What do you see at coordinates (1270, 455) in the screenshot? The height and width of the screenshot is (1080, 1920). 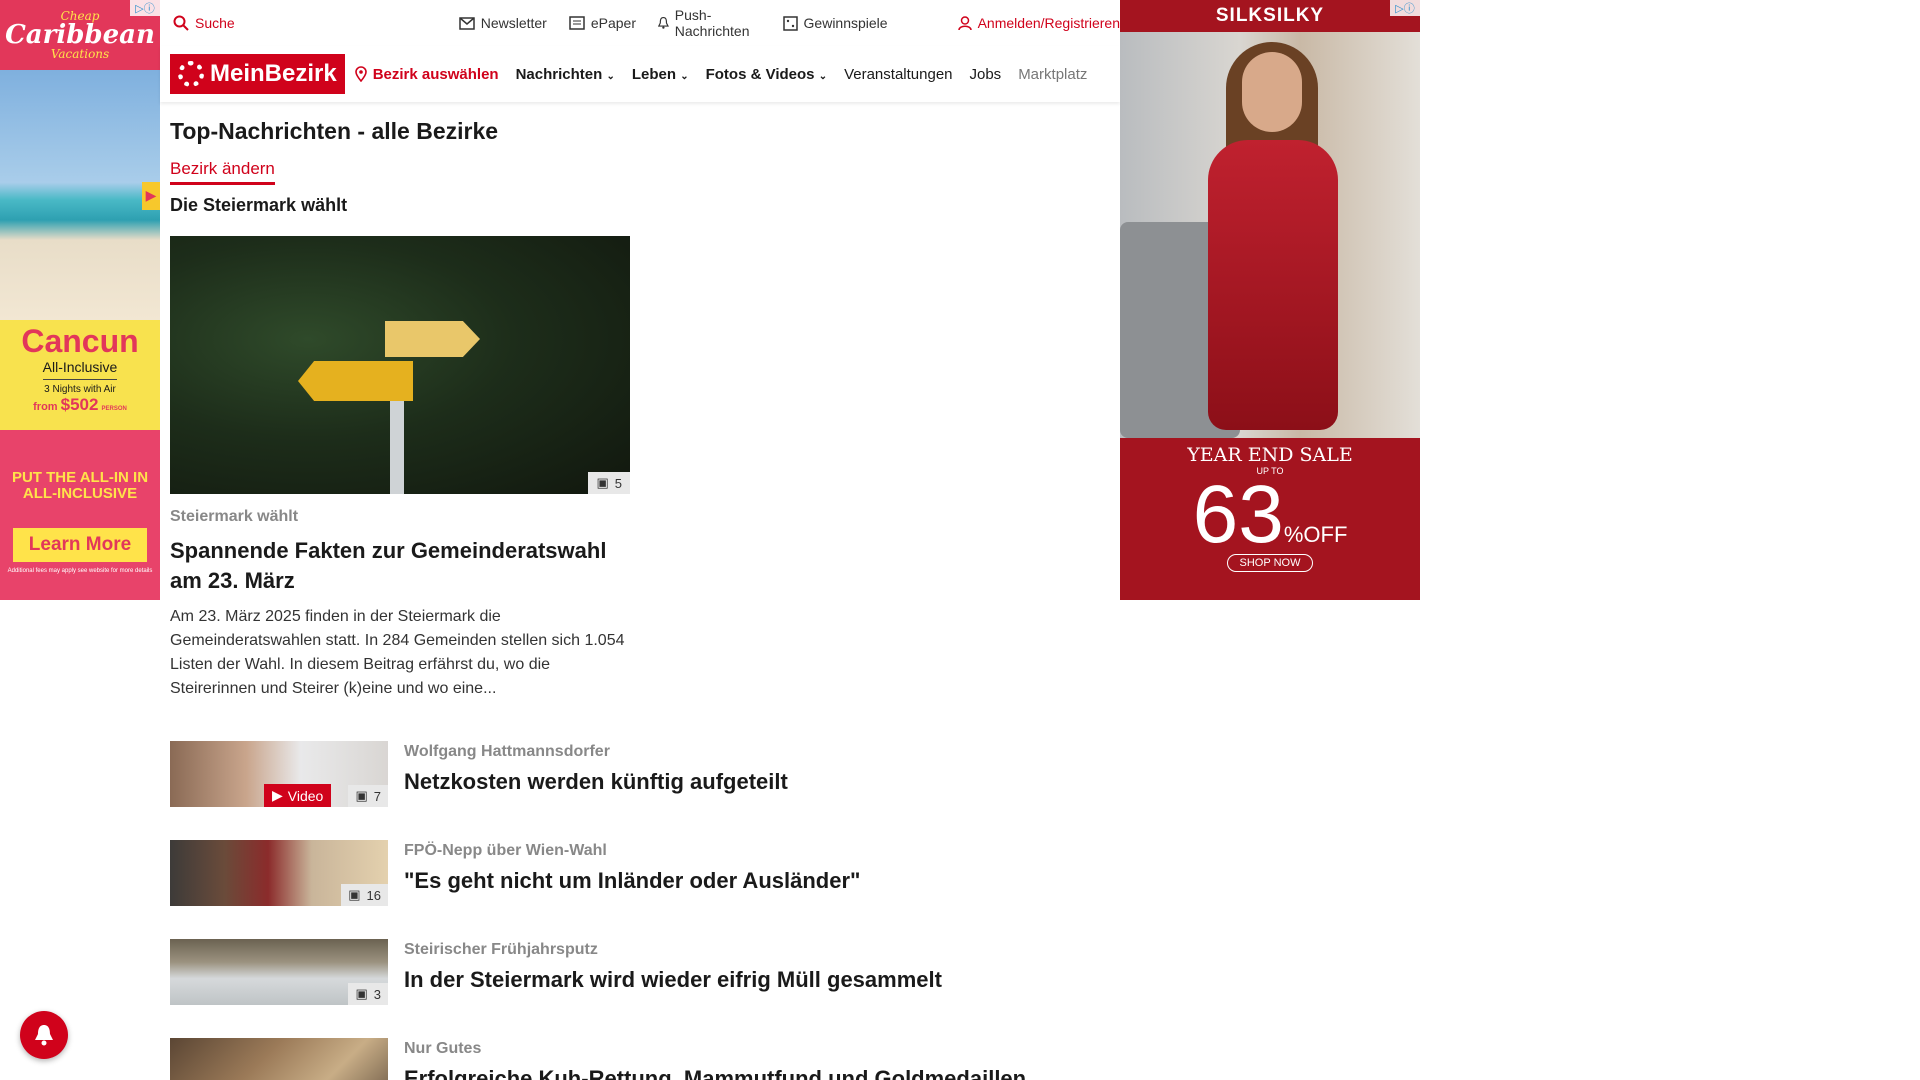 I see `ad-sale-title: YEAR END SALE` at bounding box center [1270, 455].